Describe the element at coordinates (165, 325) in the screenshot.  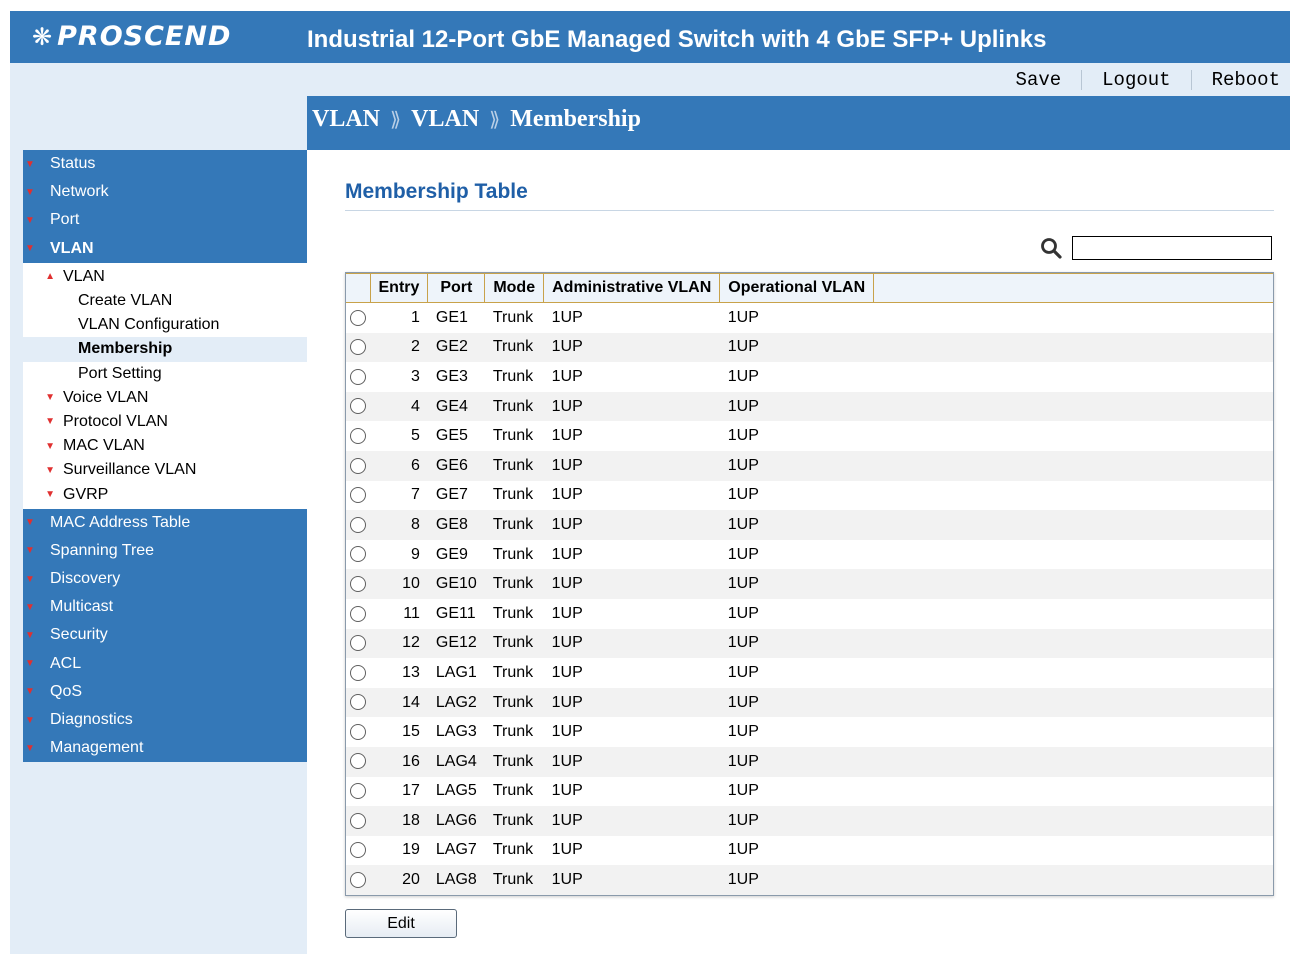
I see `sidebar-leaf-vlan-configuration: VLAN Configuration` at that location.